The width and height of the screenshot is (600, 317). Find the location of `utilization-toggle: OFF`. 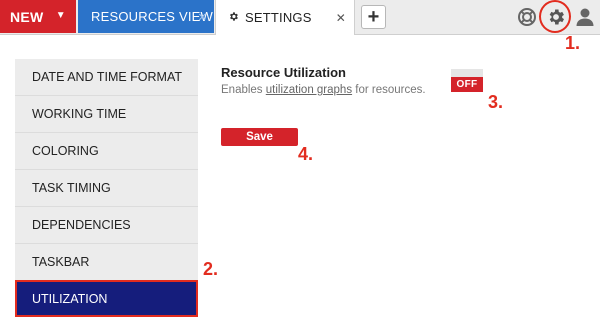

utilization-toggle: OFF is located at coordinates (467, 81).